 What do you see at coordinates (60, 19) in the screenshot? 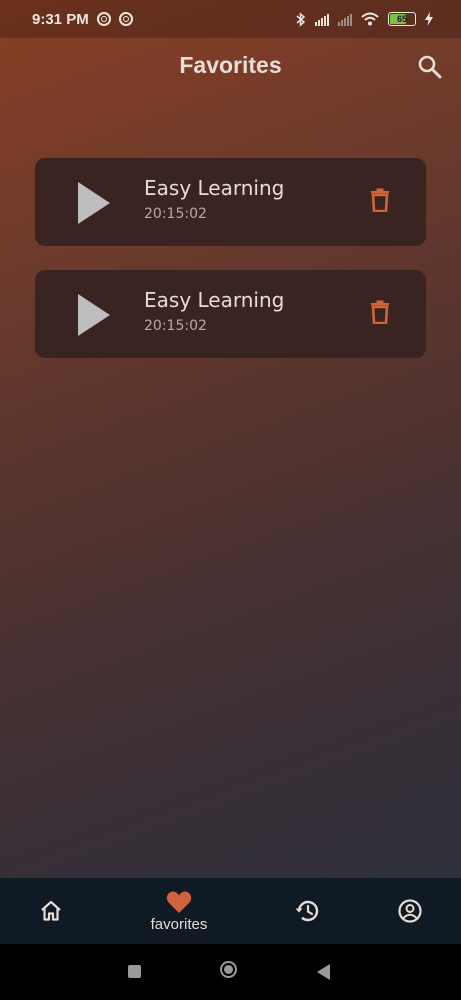
I see `status-time: 9:31 PM` at bounding box center [60, 19].